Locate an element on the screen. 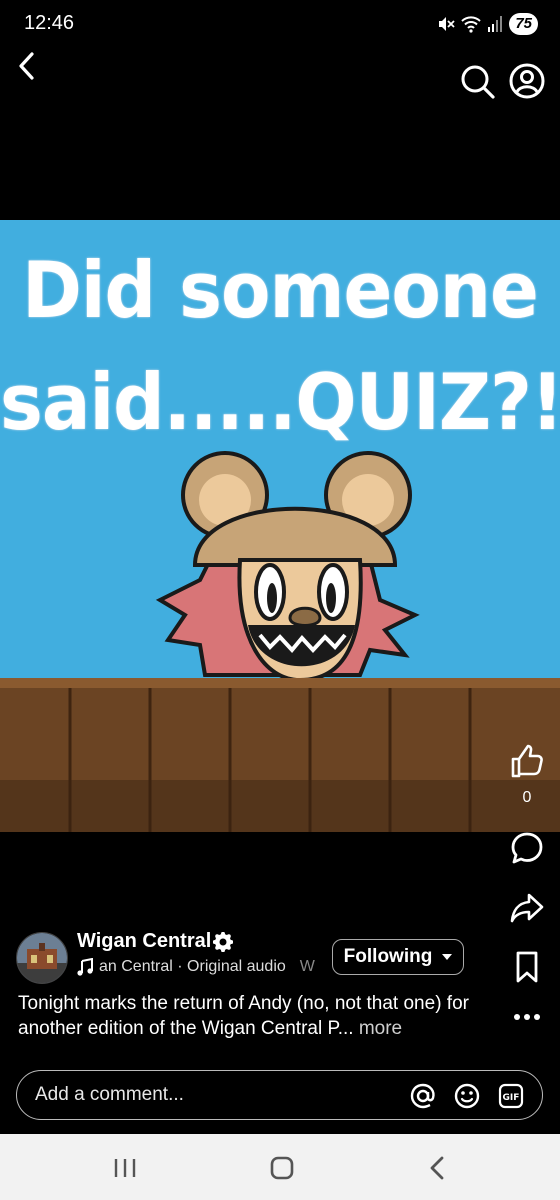 This screenshot has height=1200, width=560. comment-icon is located at coordinates (527, 848).